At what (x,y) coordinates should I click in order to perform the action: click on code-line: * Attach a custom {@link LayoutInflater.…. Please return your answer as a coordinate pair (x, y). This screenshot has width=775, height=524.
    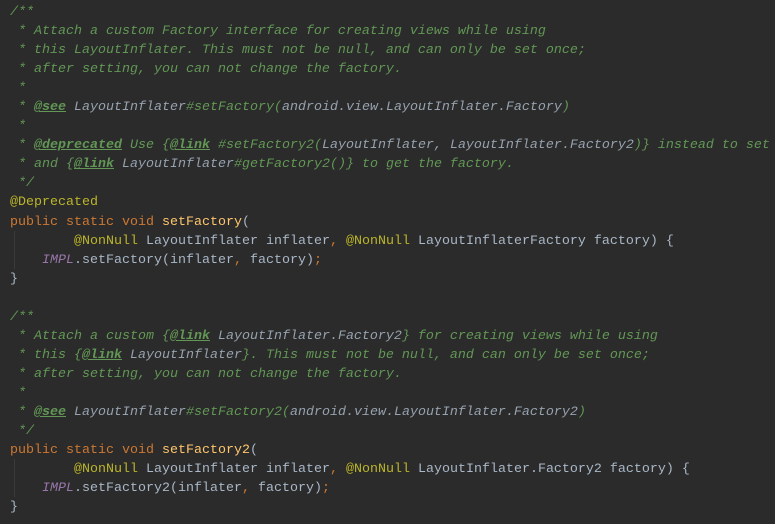
    Looking at the image, I should click on (390, 336).